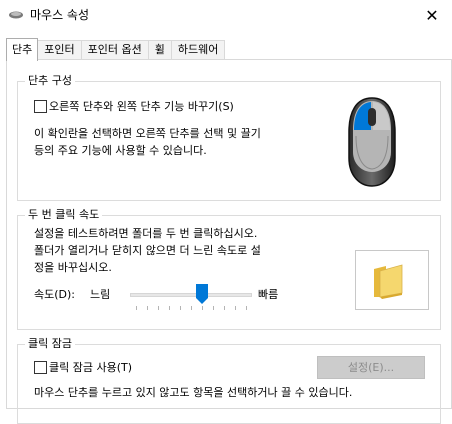  What do you see at coordinates (198, 50) in the screenshot?
I see `tab-hardware: 하드웨어` at bounding box center [198, 50].